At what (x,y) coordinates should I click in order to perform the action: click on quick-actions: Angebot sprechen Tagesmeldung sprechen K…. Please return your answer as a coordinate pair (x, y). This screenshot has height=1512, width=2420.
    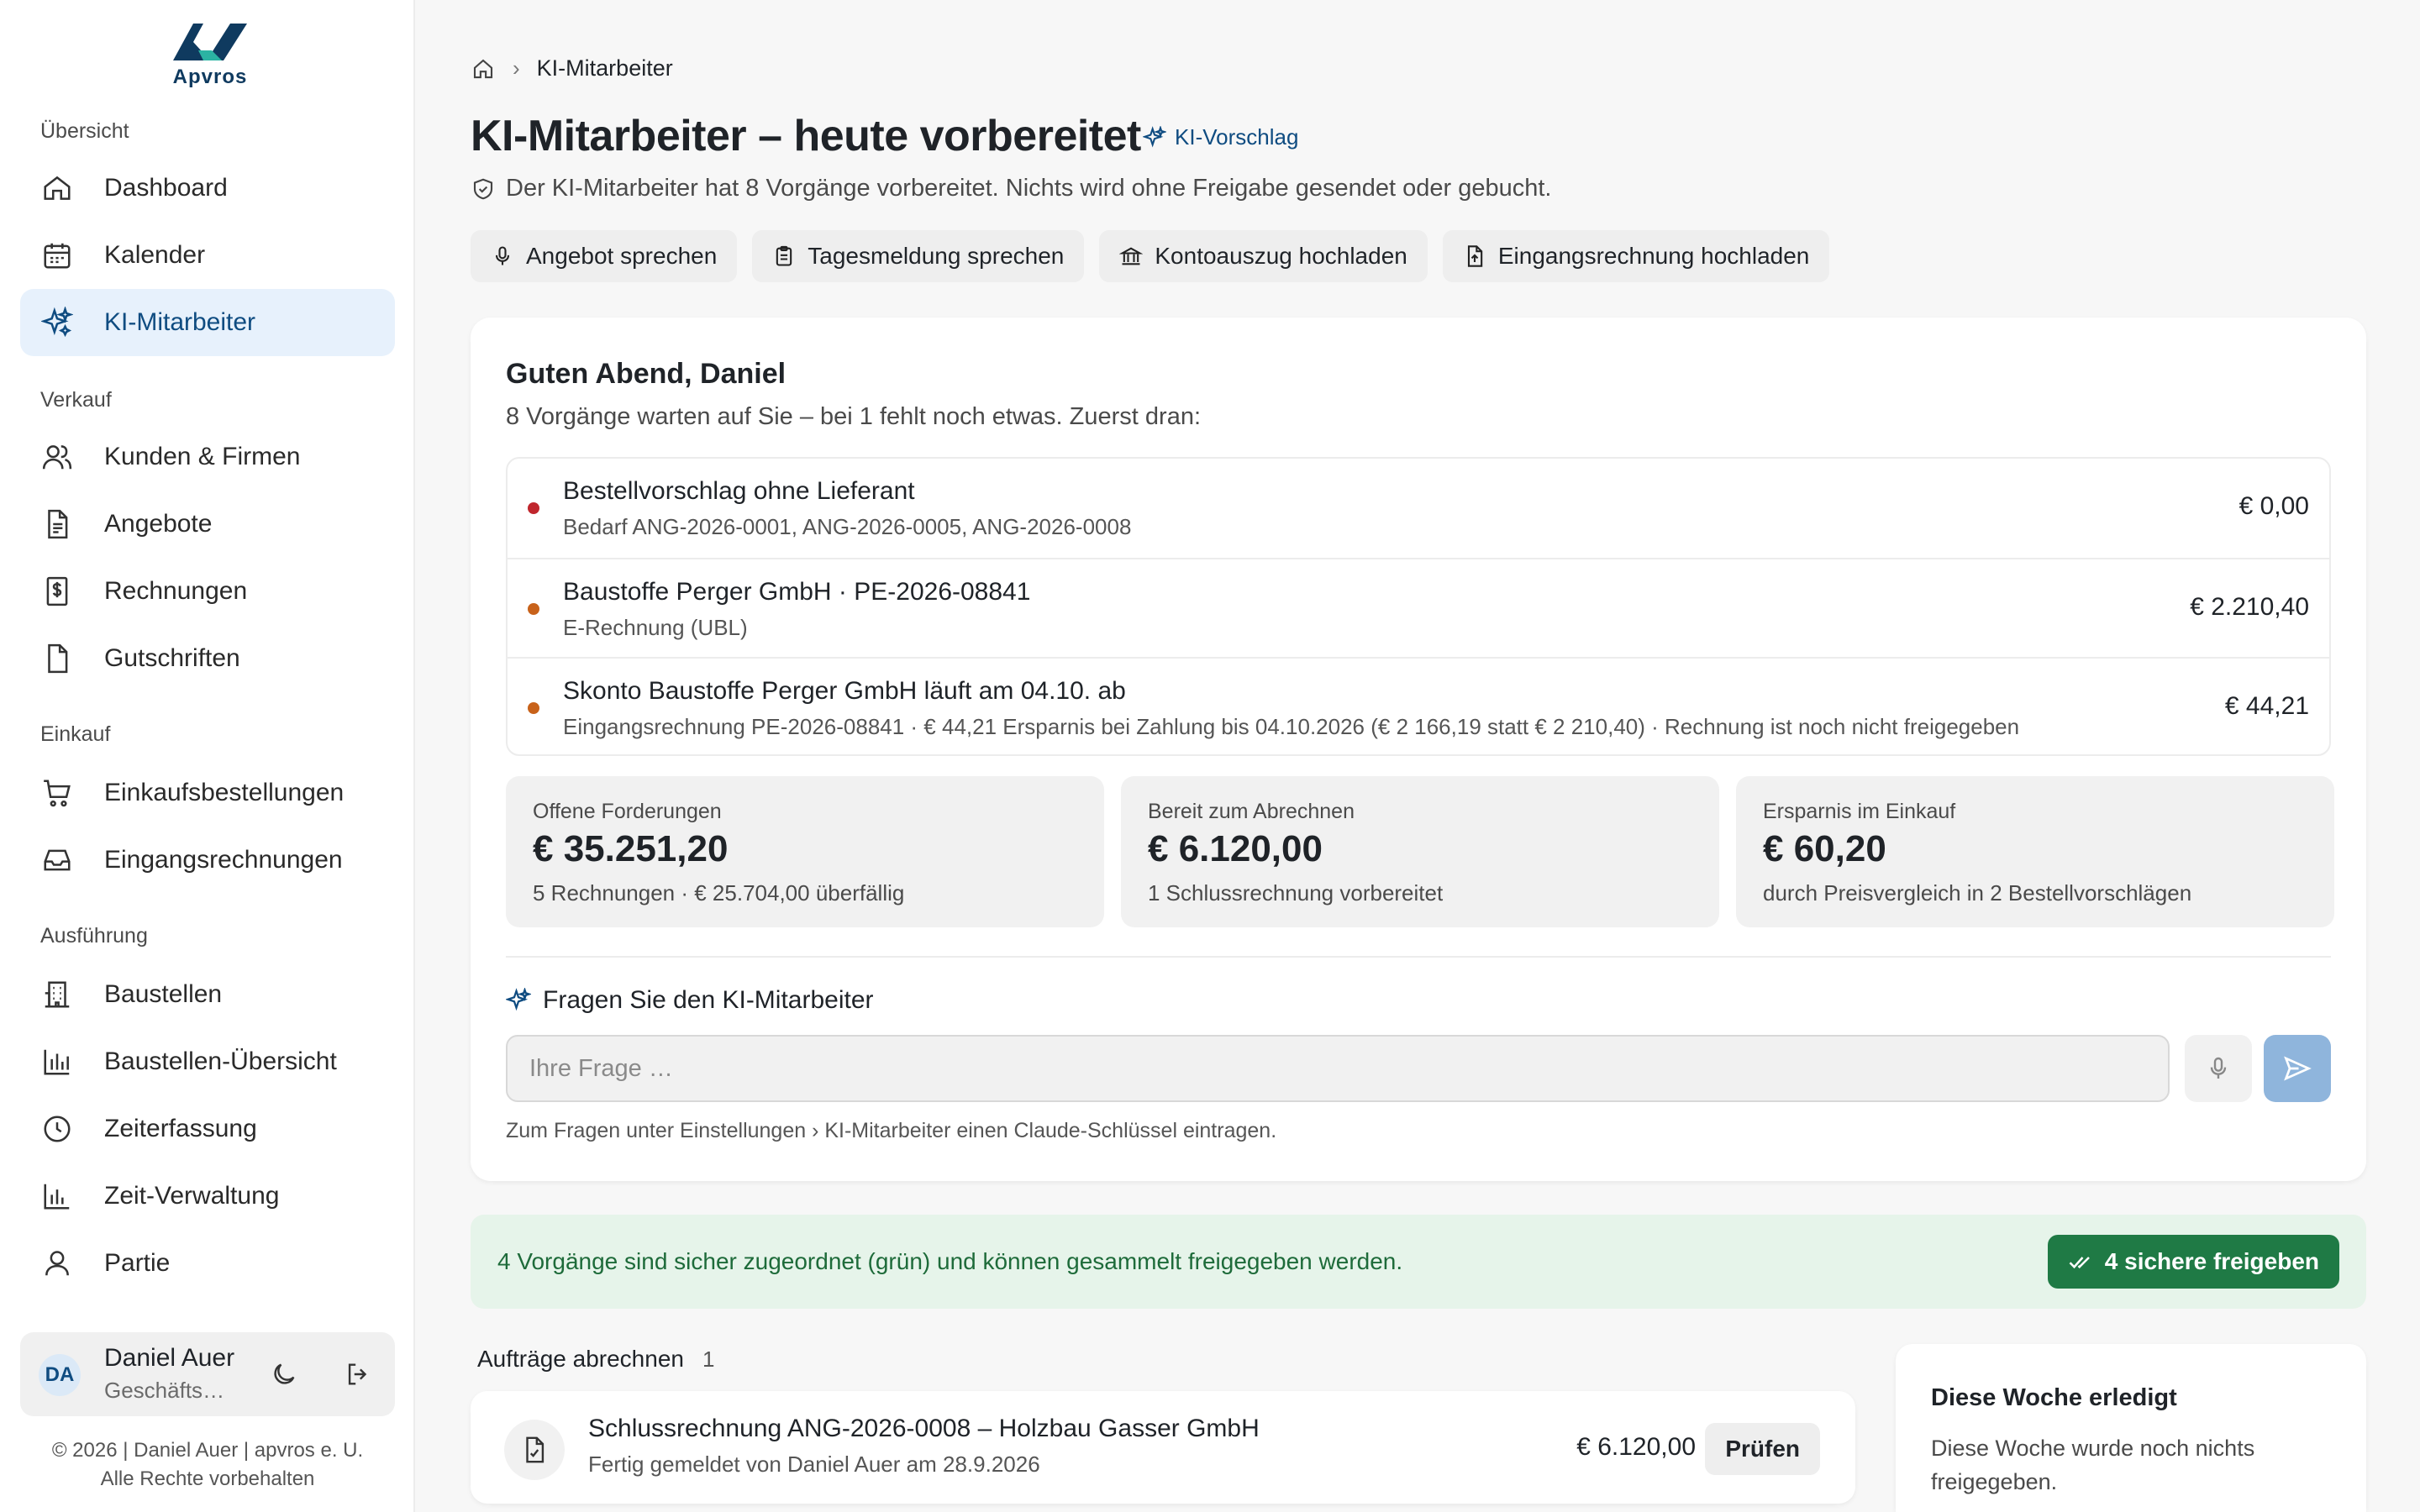
    Looking at the image, I should click on (1150, 256).